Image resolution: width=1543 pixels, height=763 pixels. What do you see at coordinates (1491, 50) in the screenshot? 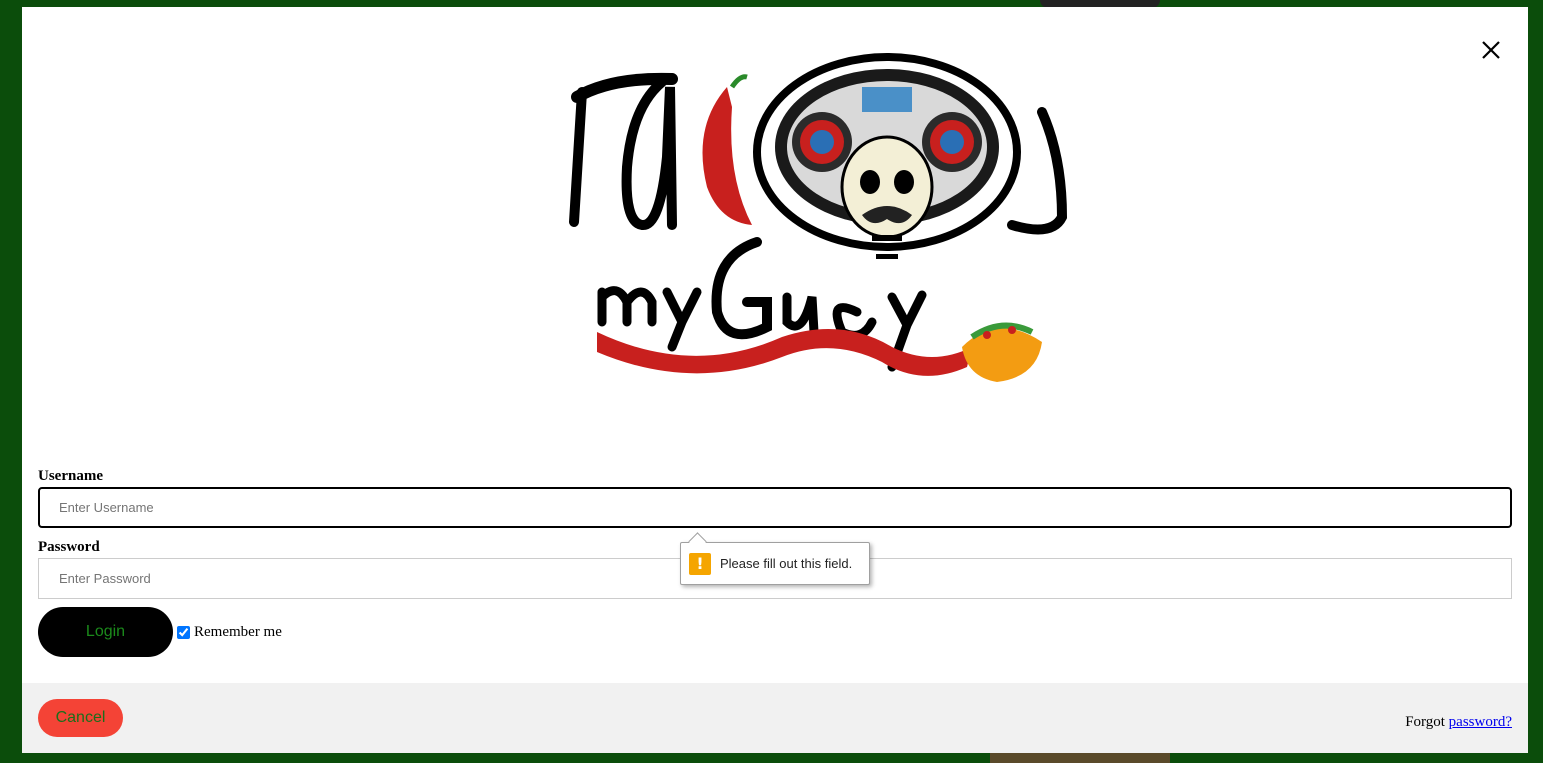
I see `close-icon` at bounding box center [1491, 50].